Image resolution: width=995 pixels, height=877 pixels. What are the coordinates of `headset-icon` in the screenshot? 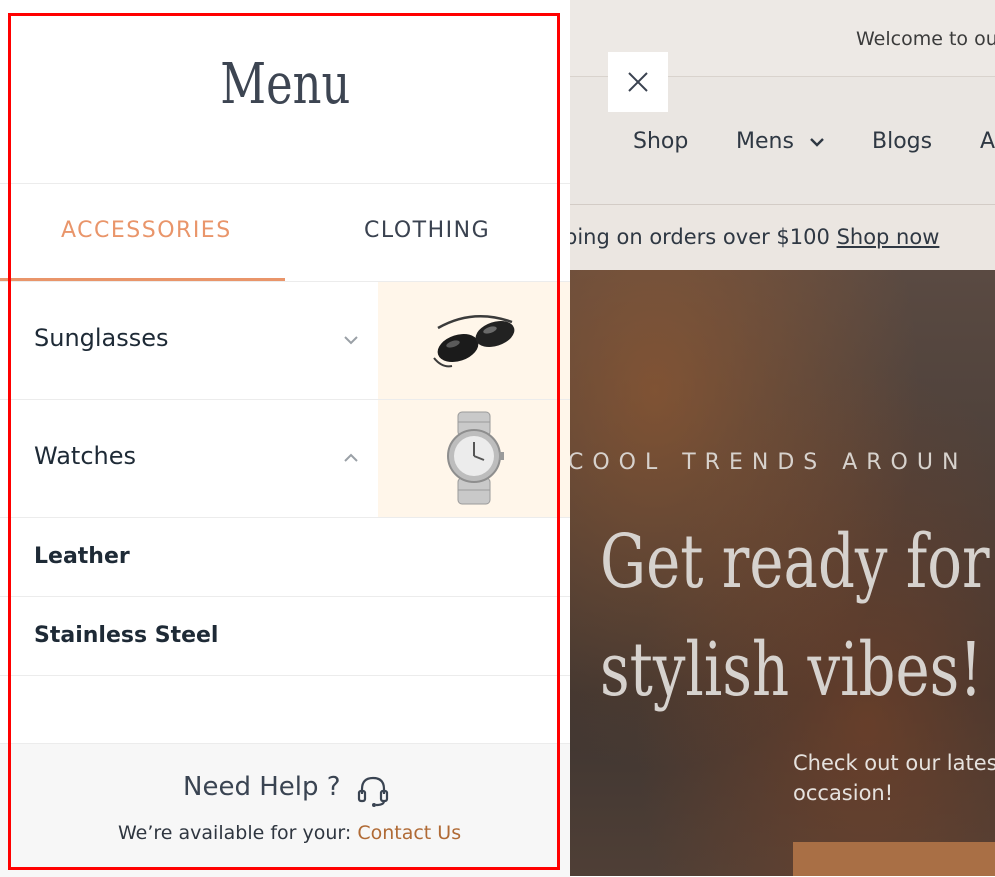 It's located at (373, 791).